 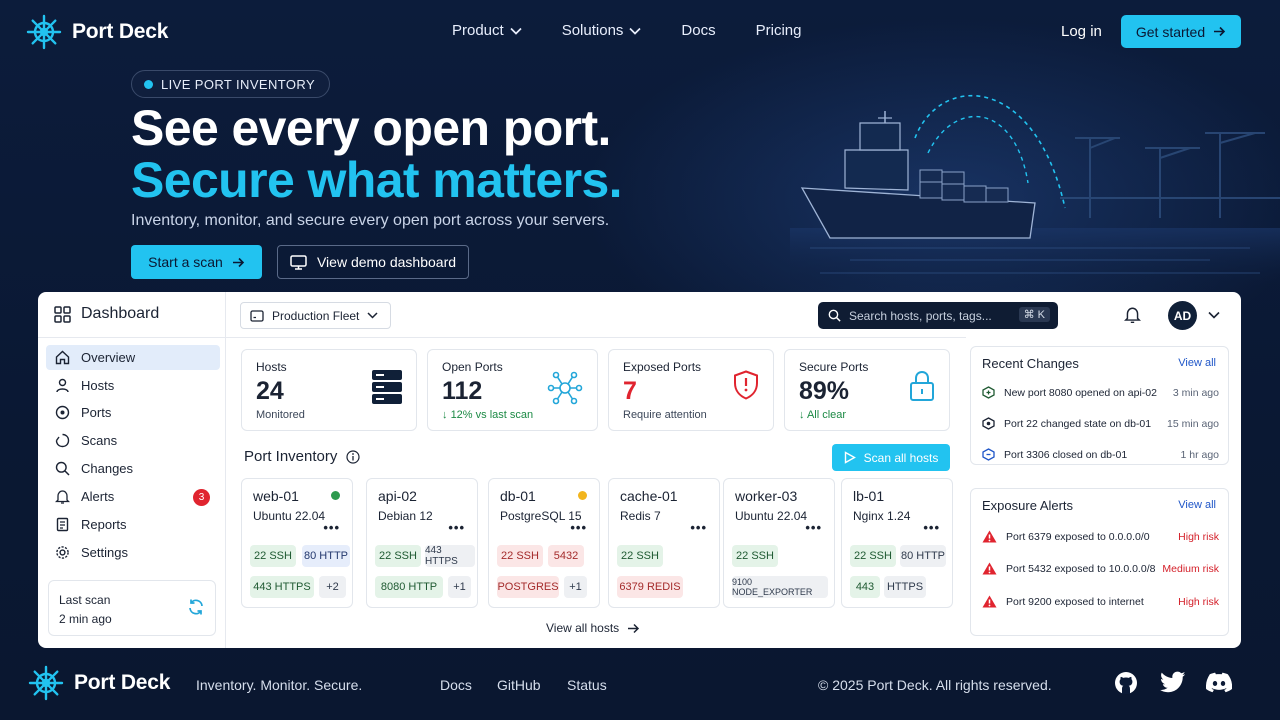 I want to click on footer-brand-name: Port Deck, so click(x=122, y=682).